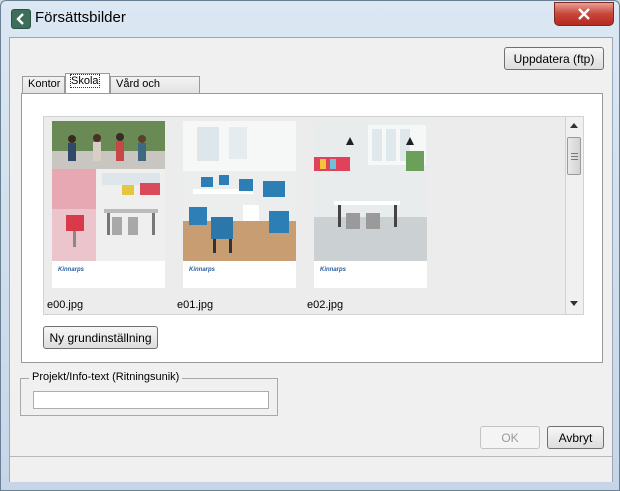  What do you see at coordinates (71, 270) in the screenshot?
I see `logo-e00: Kinnarps` at bounding box center [71, 270].